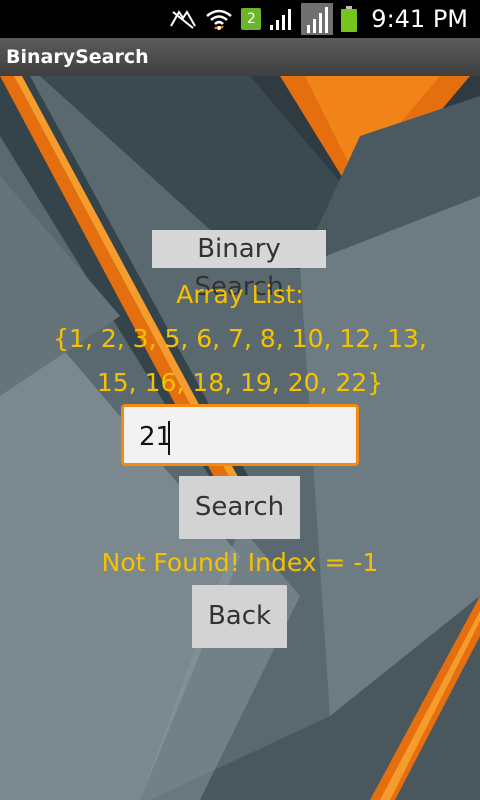  I want to click on status-icons: 2 9:41 PM, so click(318, 19).